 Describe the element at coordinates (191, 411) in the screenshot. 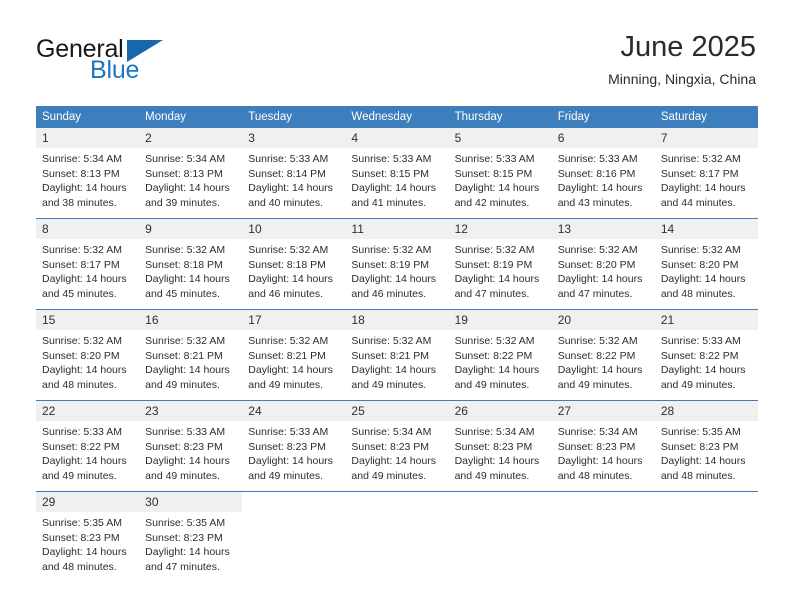

I see `day-number: 23` at that location.